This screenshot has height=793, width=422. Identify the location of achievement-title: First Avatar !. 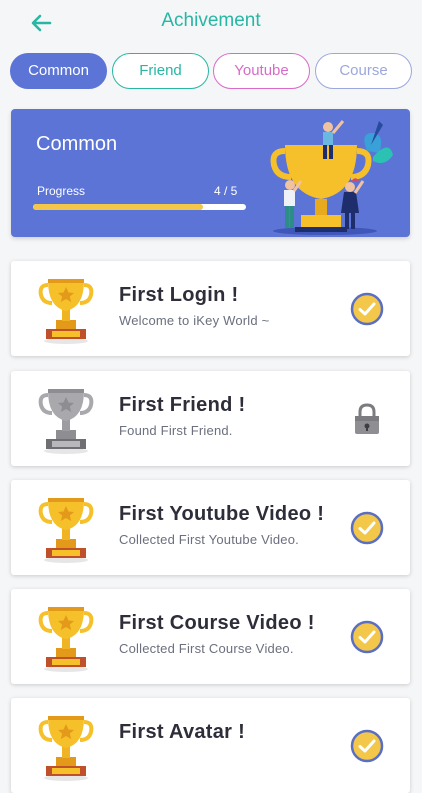
(182, 732).